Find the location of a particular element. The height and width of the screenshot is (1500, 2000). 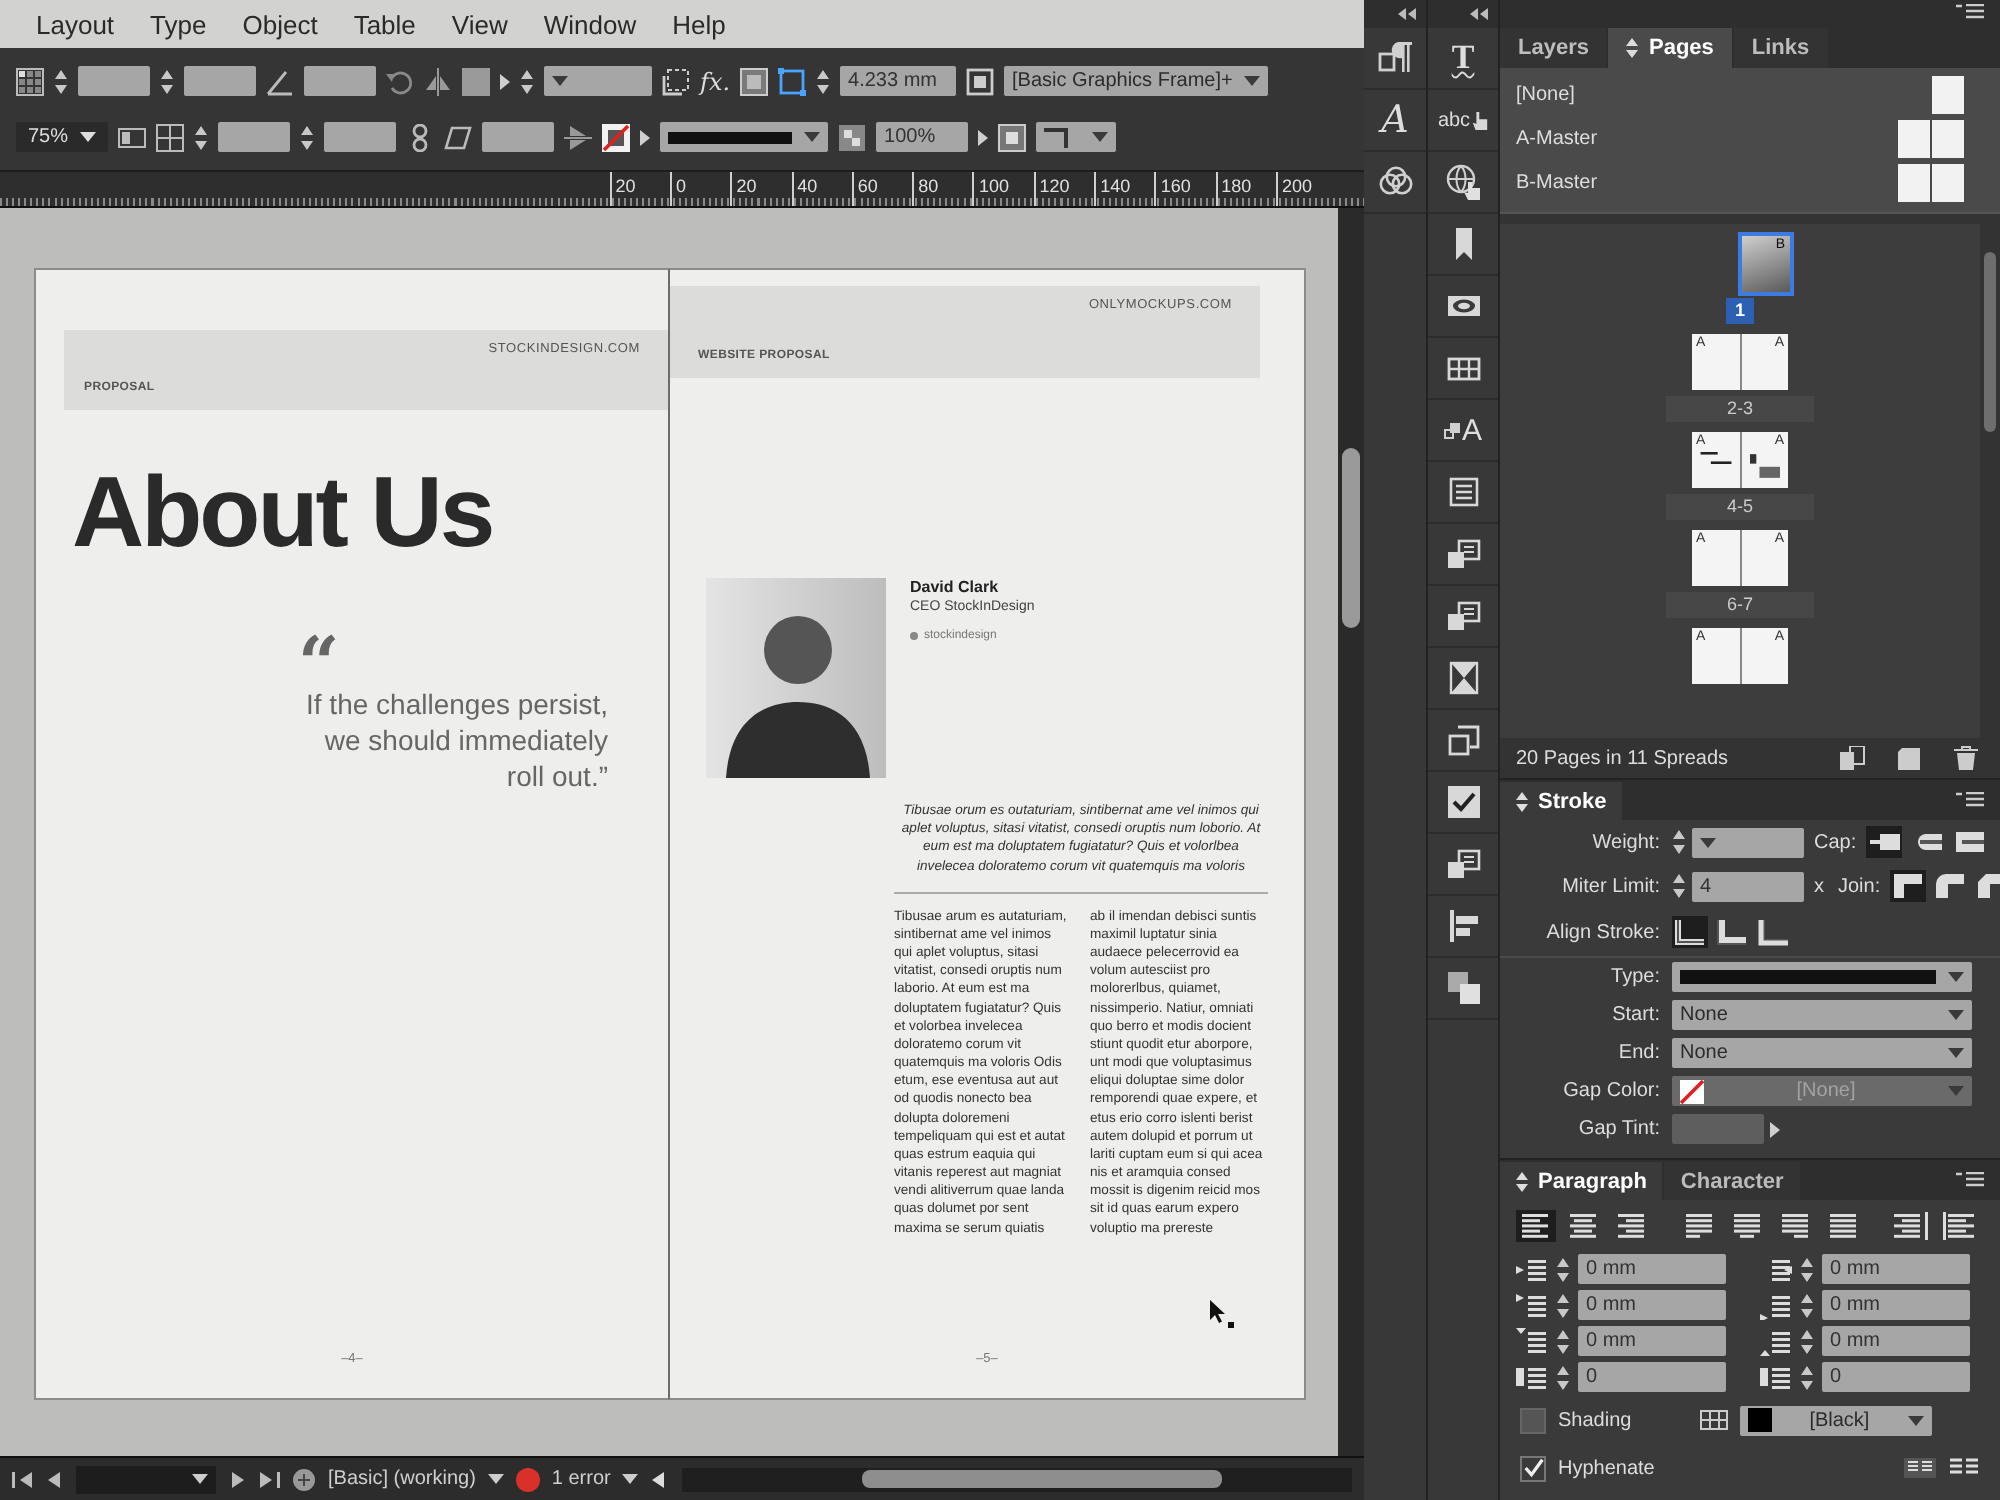

stroke-weight-dropdown is located at coordinates (1748, 842).